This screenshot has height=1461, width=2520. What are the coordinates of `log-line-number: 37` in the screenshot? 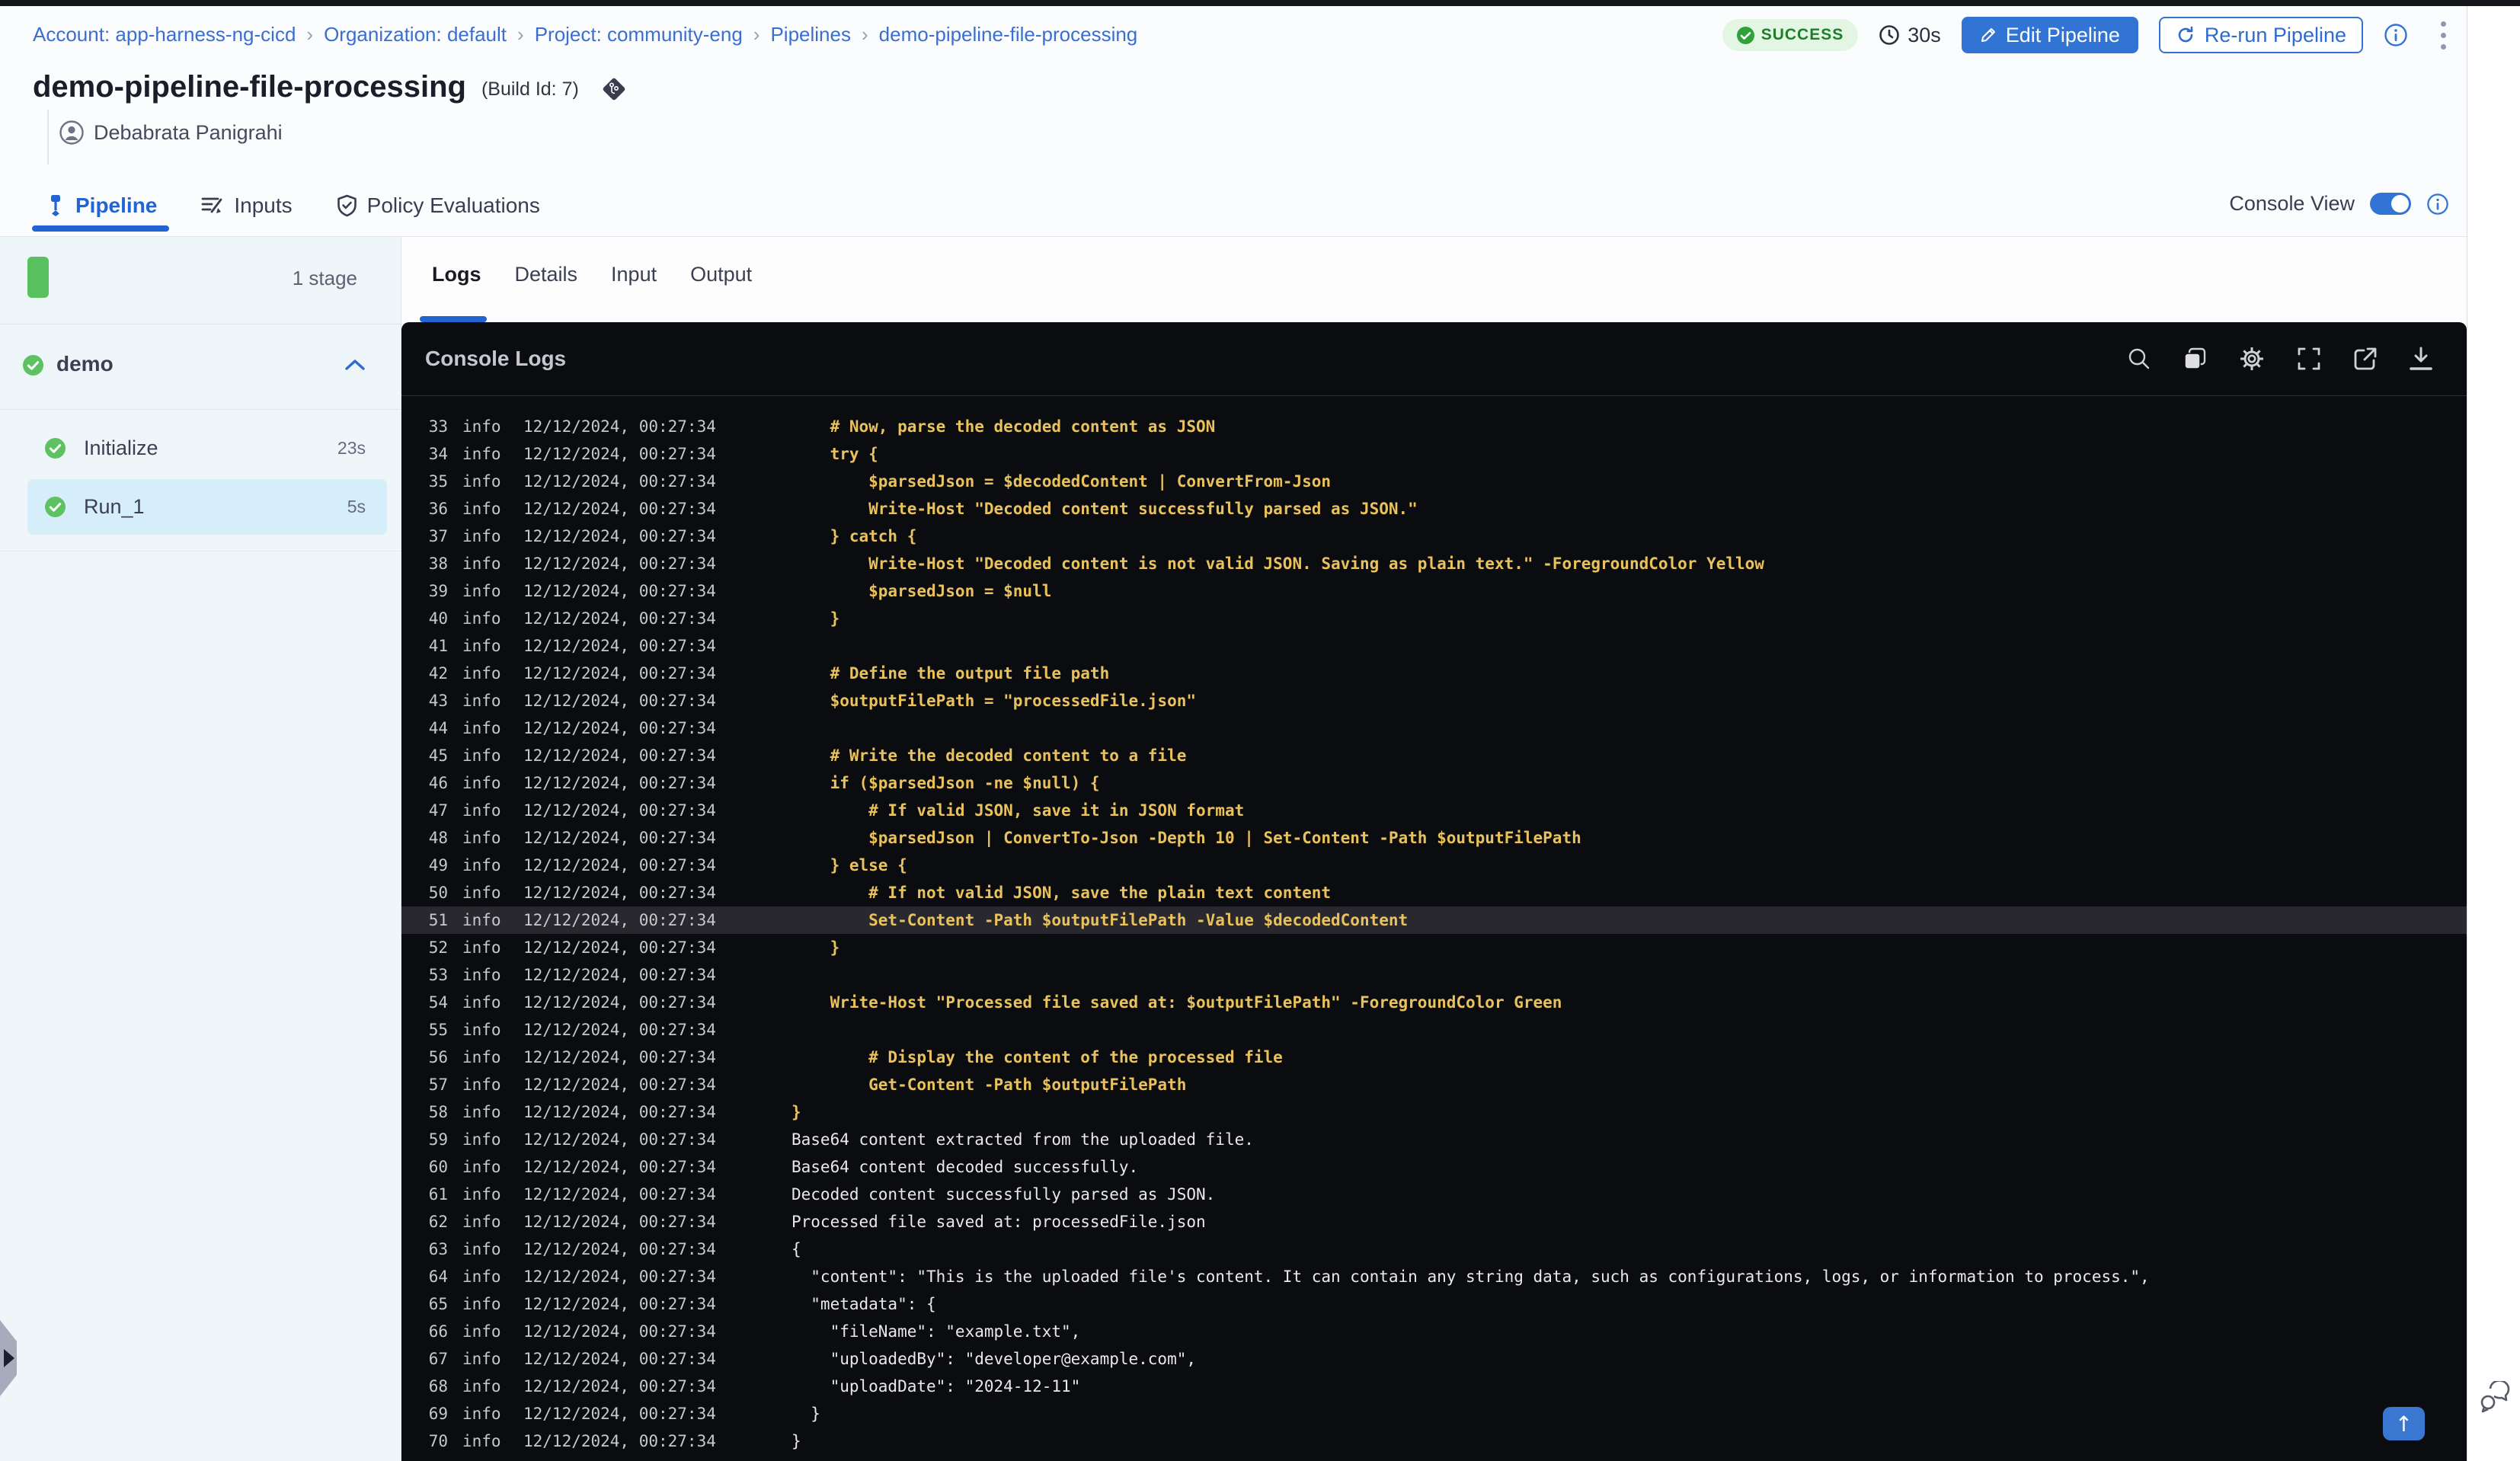 It's located at (438, 536).